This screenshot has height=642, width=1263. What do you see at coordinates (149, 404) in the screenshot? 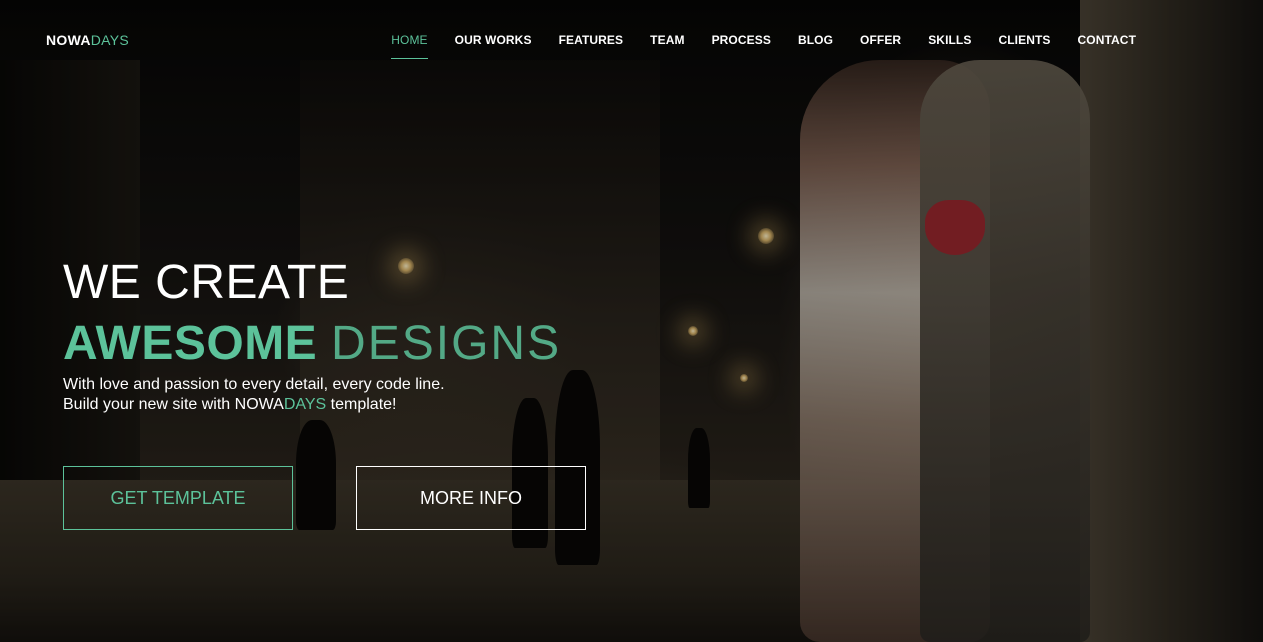
I see `hero-description-prefix: Build your new site with` at bounding box center [149, 404].